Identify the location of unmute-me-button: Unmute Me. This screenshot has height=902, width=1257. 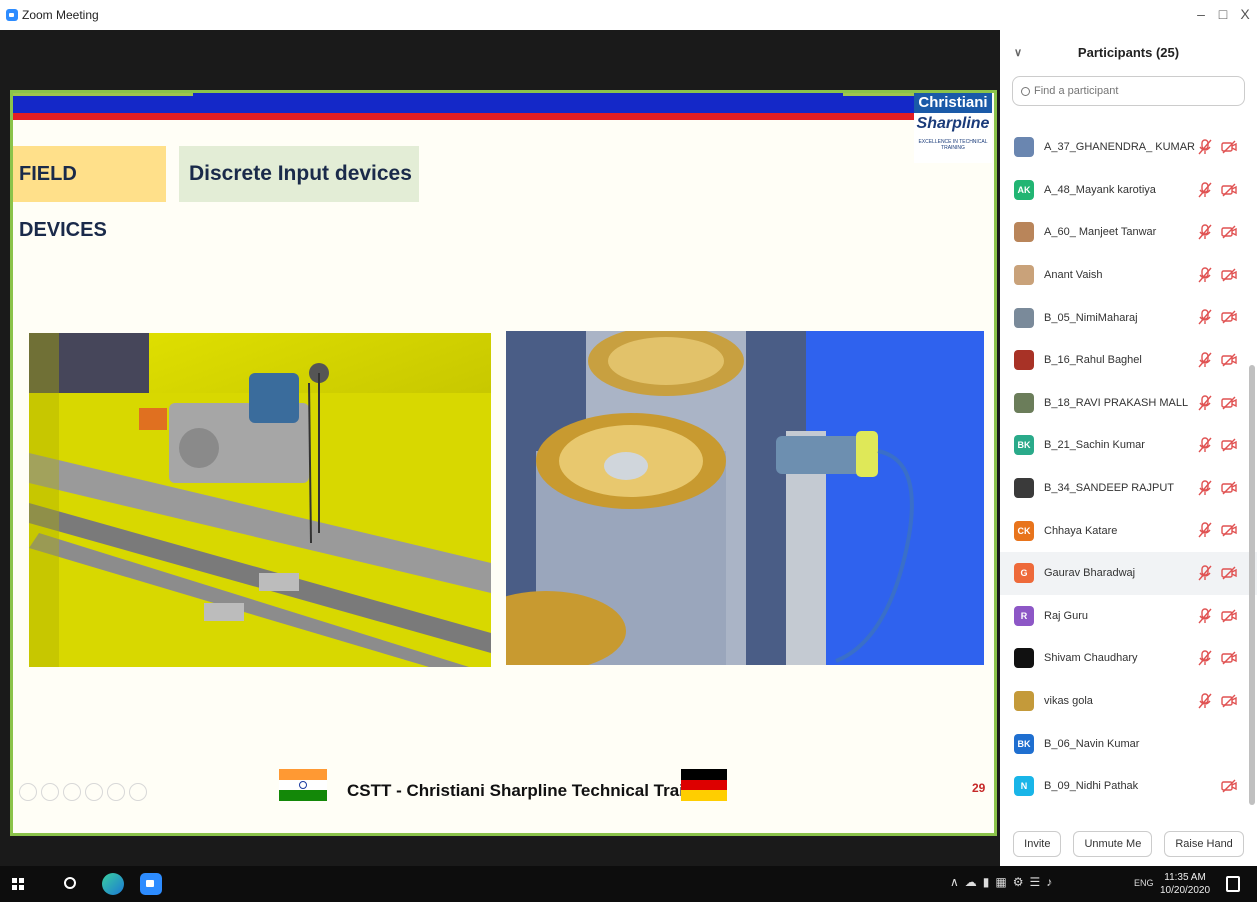
(1113, 844).